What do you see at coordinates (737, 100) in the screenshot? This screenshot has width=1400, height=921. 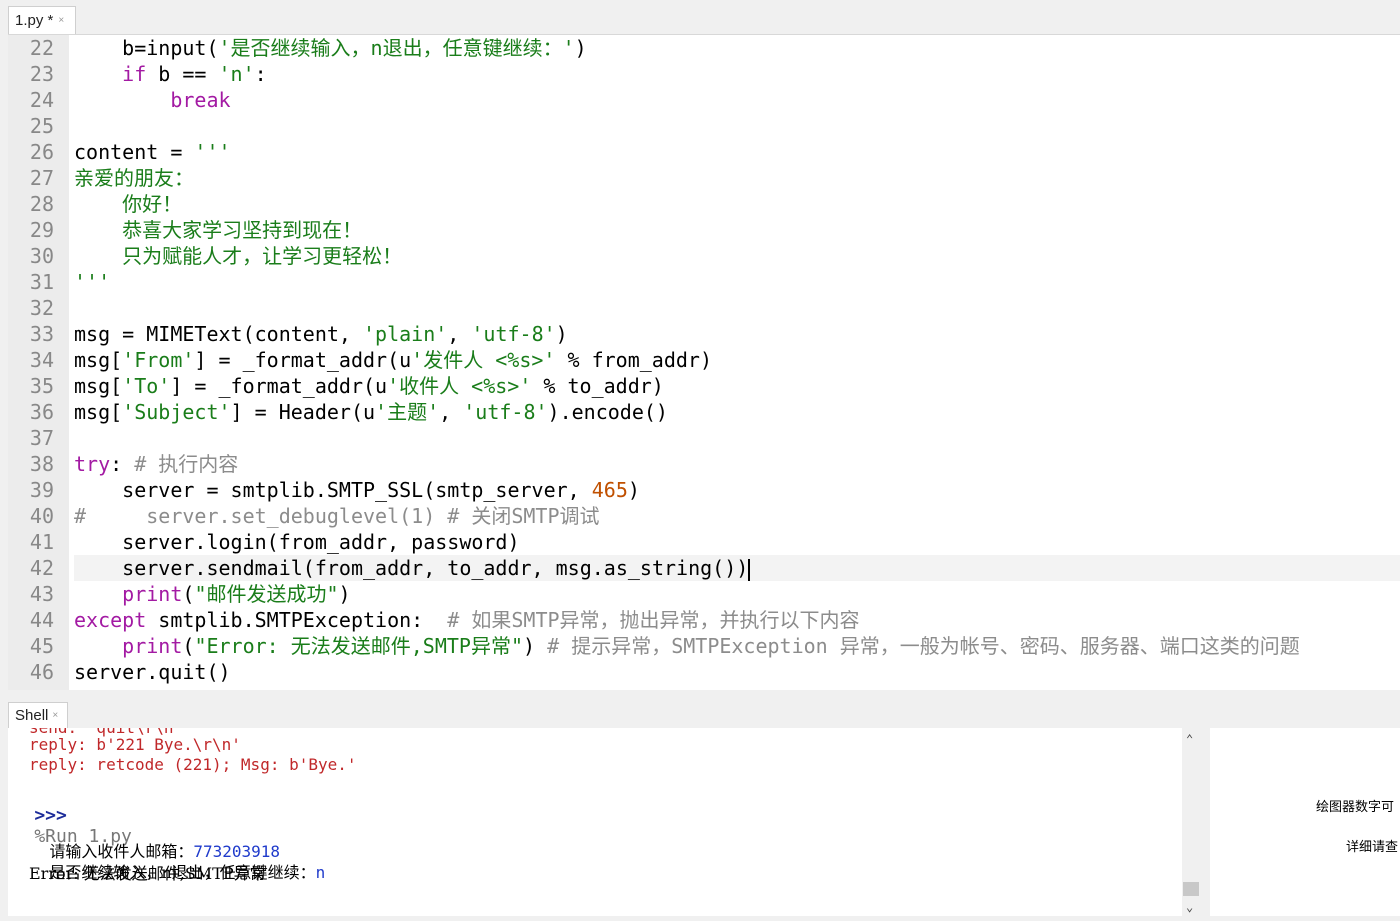 I see `code-text: break` at bounding box center [737, 100].